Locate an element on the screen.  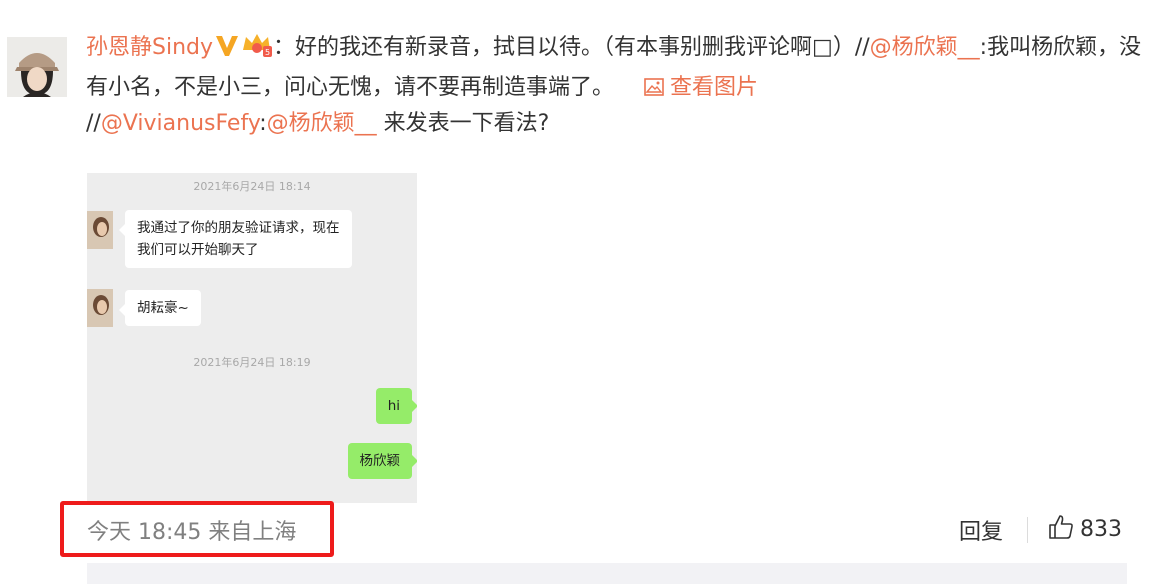
chat-message-text: 杨欣颖 is located at coordinates (380, 461).